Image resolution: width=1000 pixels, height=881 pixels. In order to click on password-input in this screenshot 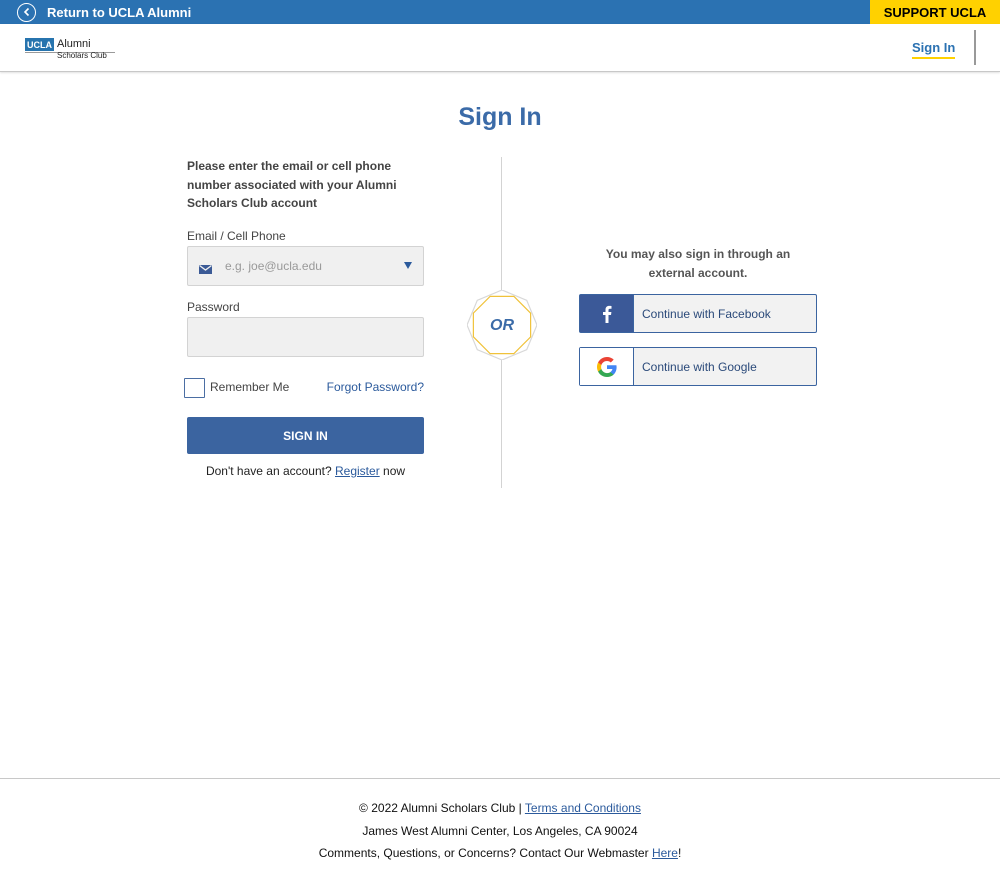, I will do `click(305, 337)`.